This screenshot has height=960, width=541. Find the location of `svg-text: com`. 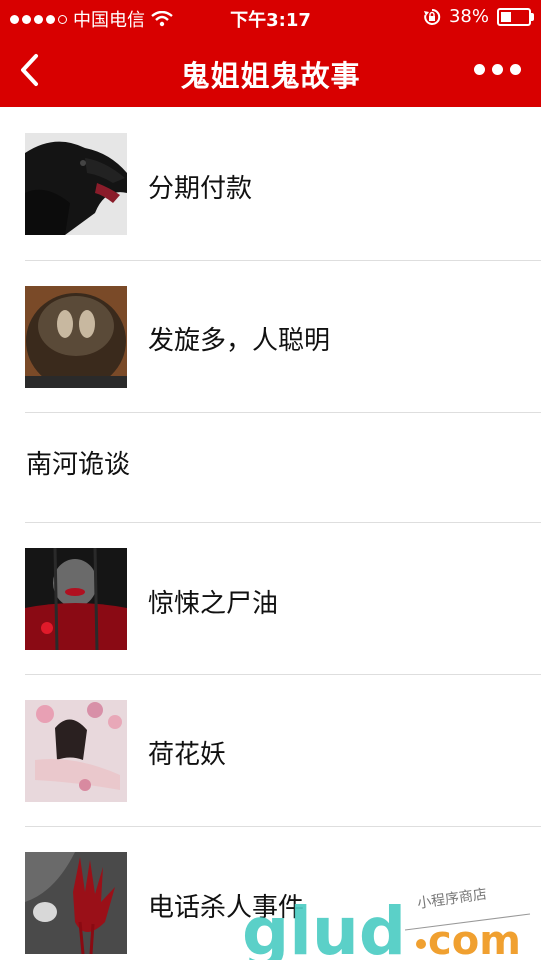

svg-text: com is located at coordinates (474, 939).